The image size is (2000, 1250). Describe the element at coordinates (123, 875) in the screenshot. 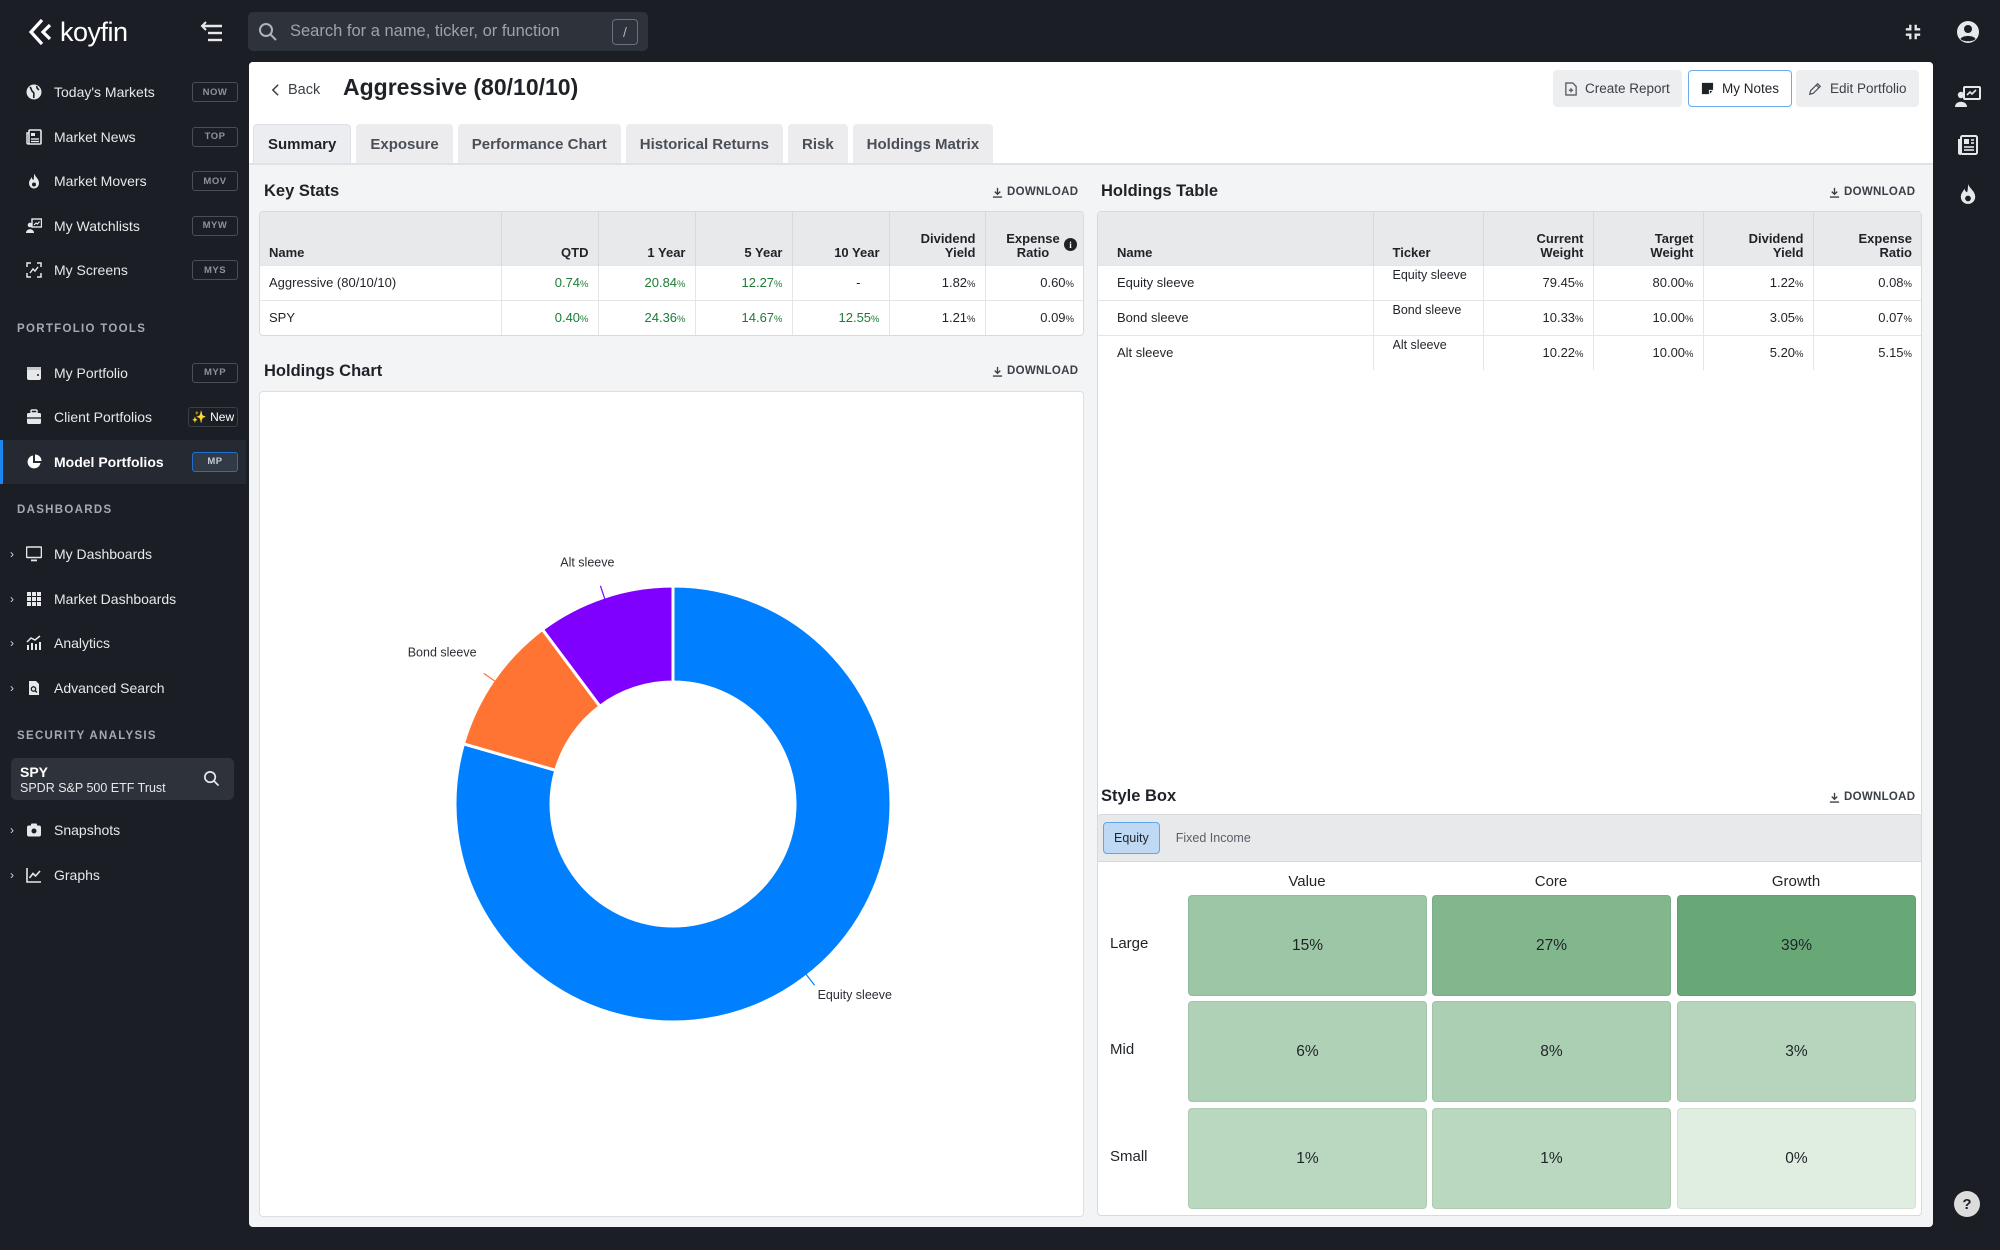

I see `sidebar-item-graphs: › Graphs` at that location.